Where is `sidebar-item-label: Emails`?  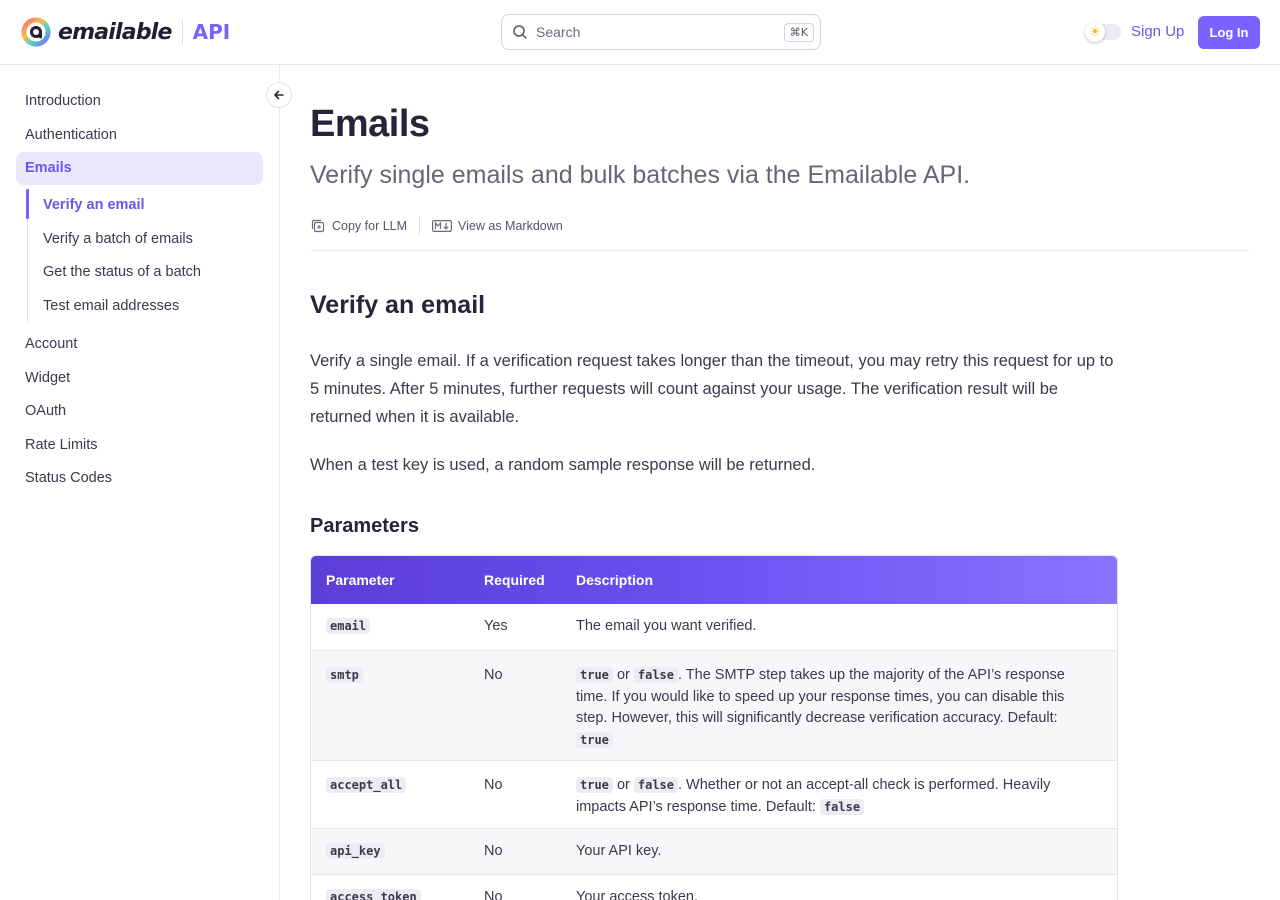
sidebar-item-label: Emails is located at coordinates (48, 168).